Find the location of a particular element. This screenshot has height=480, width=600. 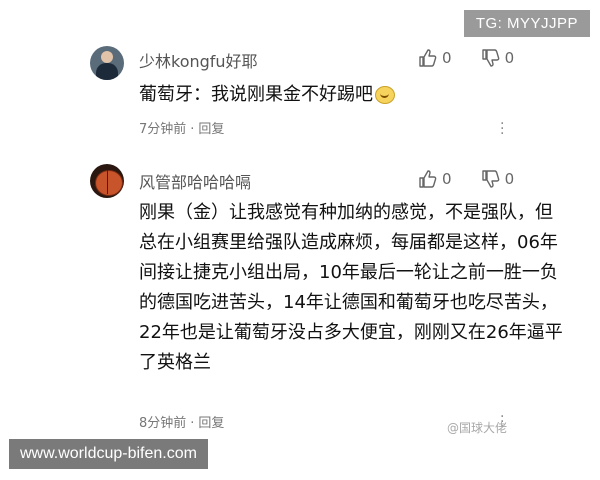

comment-meta: 7分钟前 · 回复 is located at coordinates (182, 129).